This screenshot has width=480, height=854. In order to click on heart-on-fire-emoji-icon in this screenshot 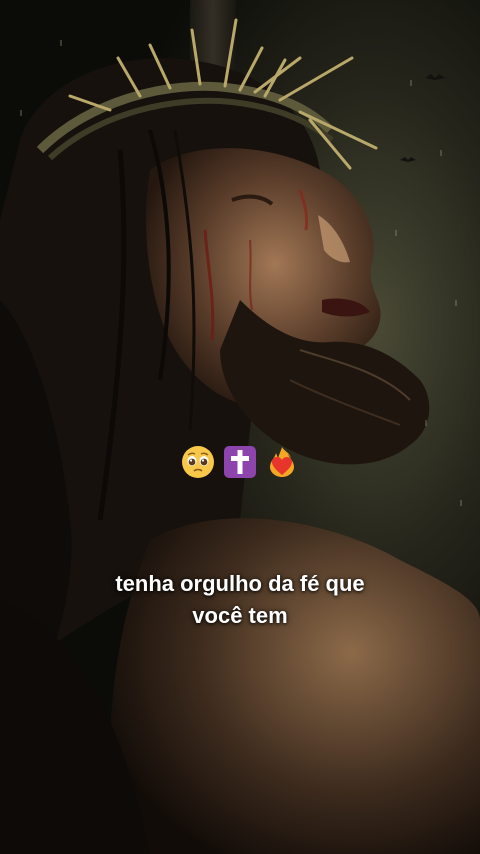, I will do `click(282, 462)`.